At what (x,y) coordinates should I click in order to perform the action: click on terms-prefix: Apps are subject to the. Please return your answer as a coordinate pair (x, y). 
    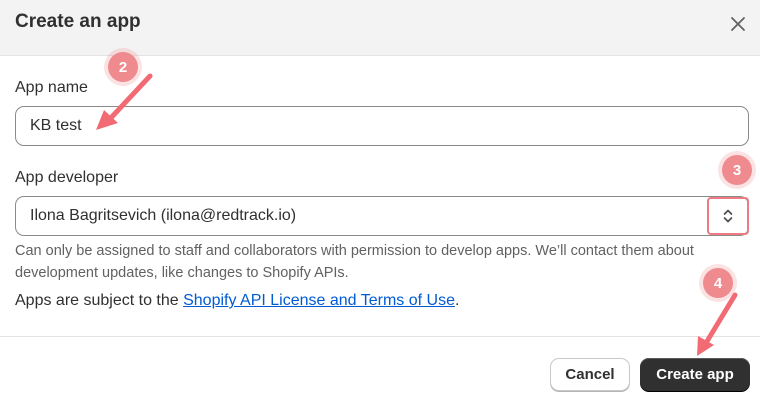
    Looking at the image, I should click on (99, 300).